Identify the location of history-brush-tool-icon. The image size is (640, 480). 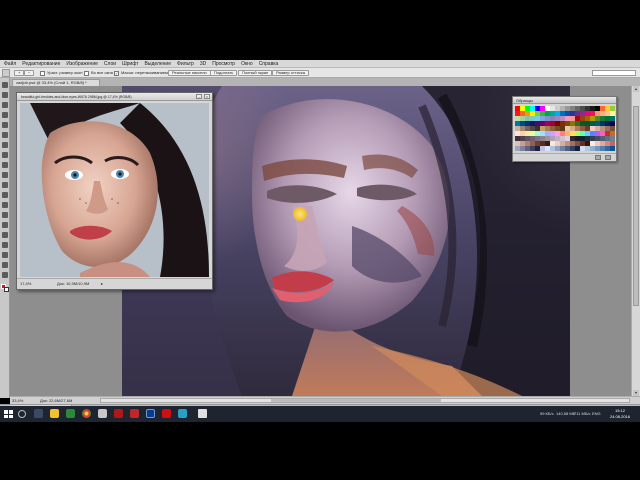
(5, 175).